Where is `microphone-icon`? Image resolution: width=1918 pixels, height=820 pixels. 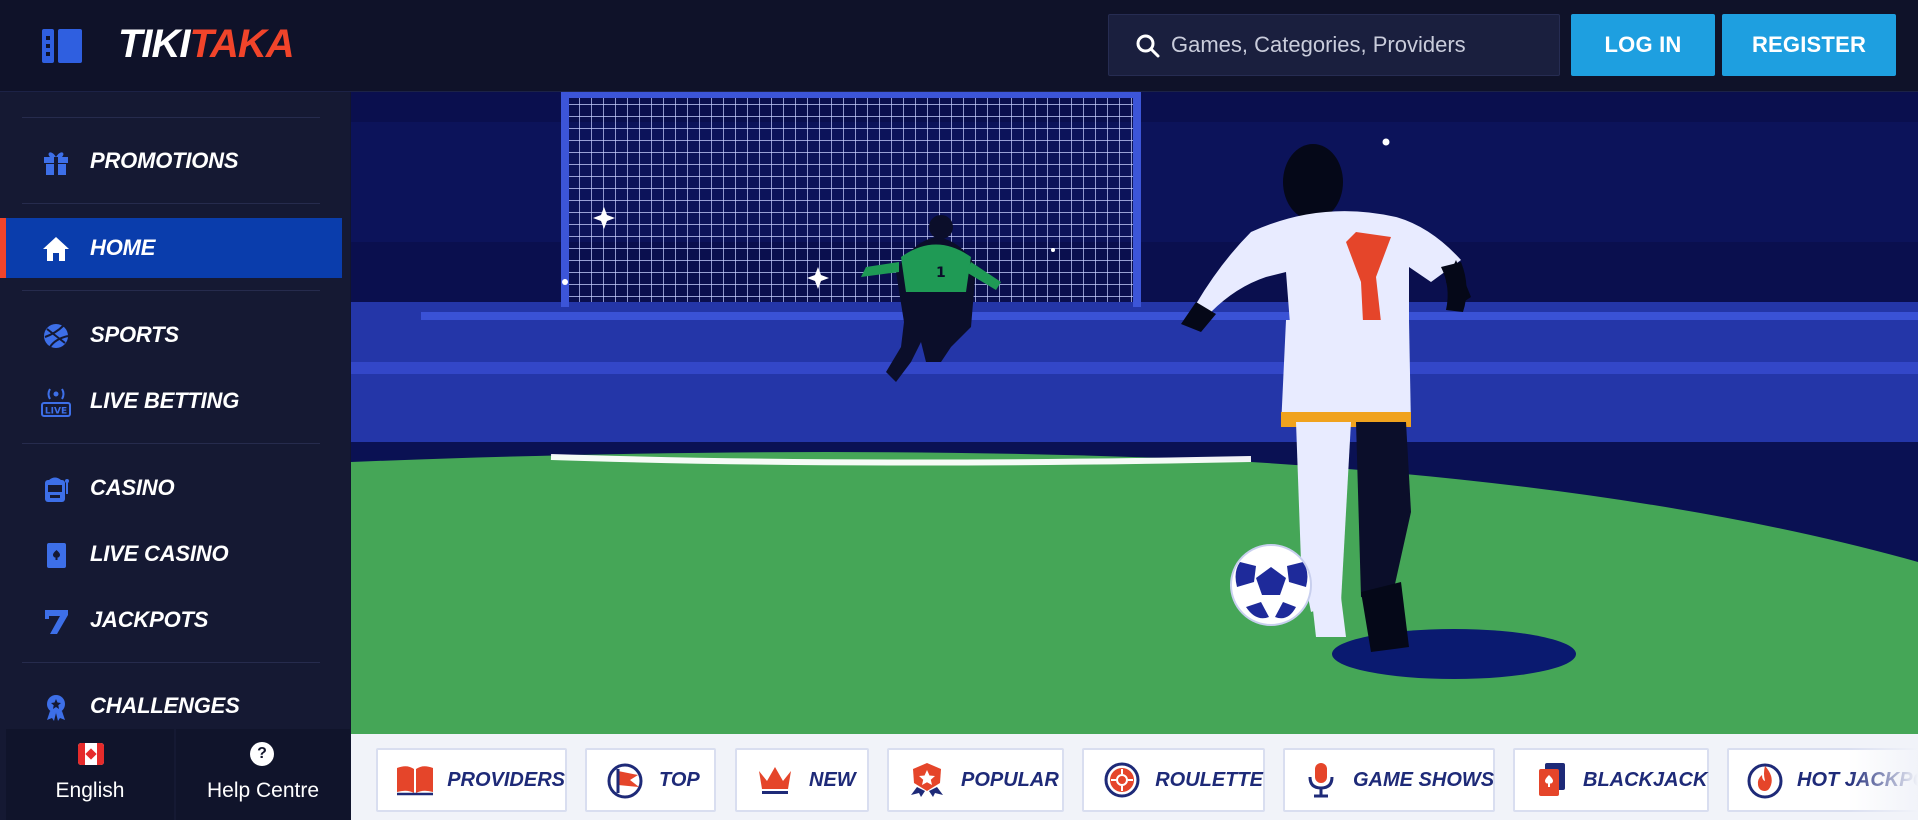
microphone-icon is located at coordinates (1321, 780).